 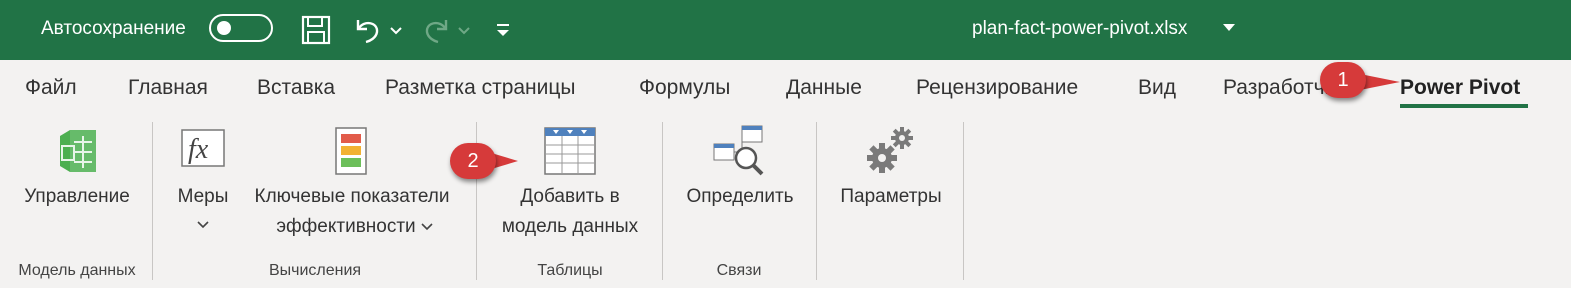 What do you see at coordinates (1464, 106) in the screenshot?
I see `active-tab-indicator` at bounding box center [1464, 106].